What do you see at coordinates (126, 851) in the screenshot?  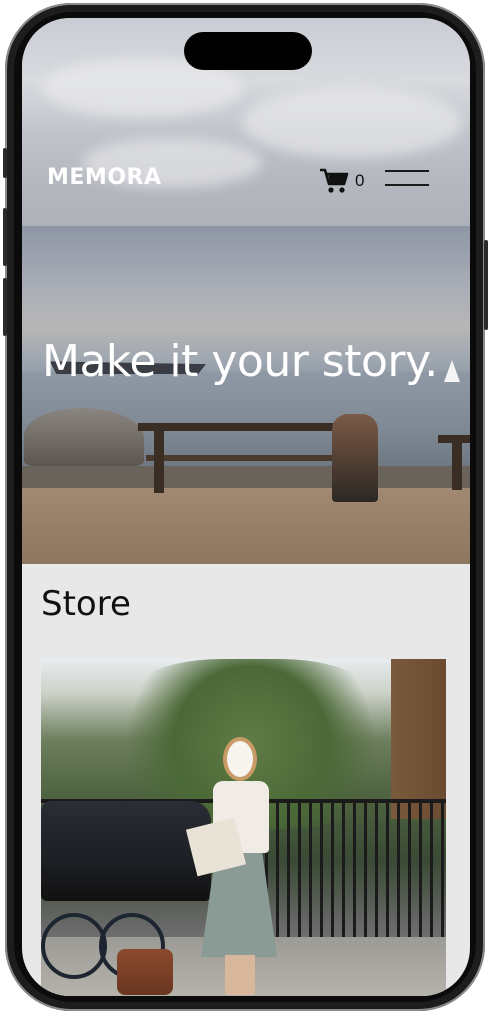 I see `store-image-car` at bounding box center [126, 851].